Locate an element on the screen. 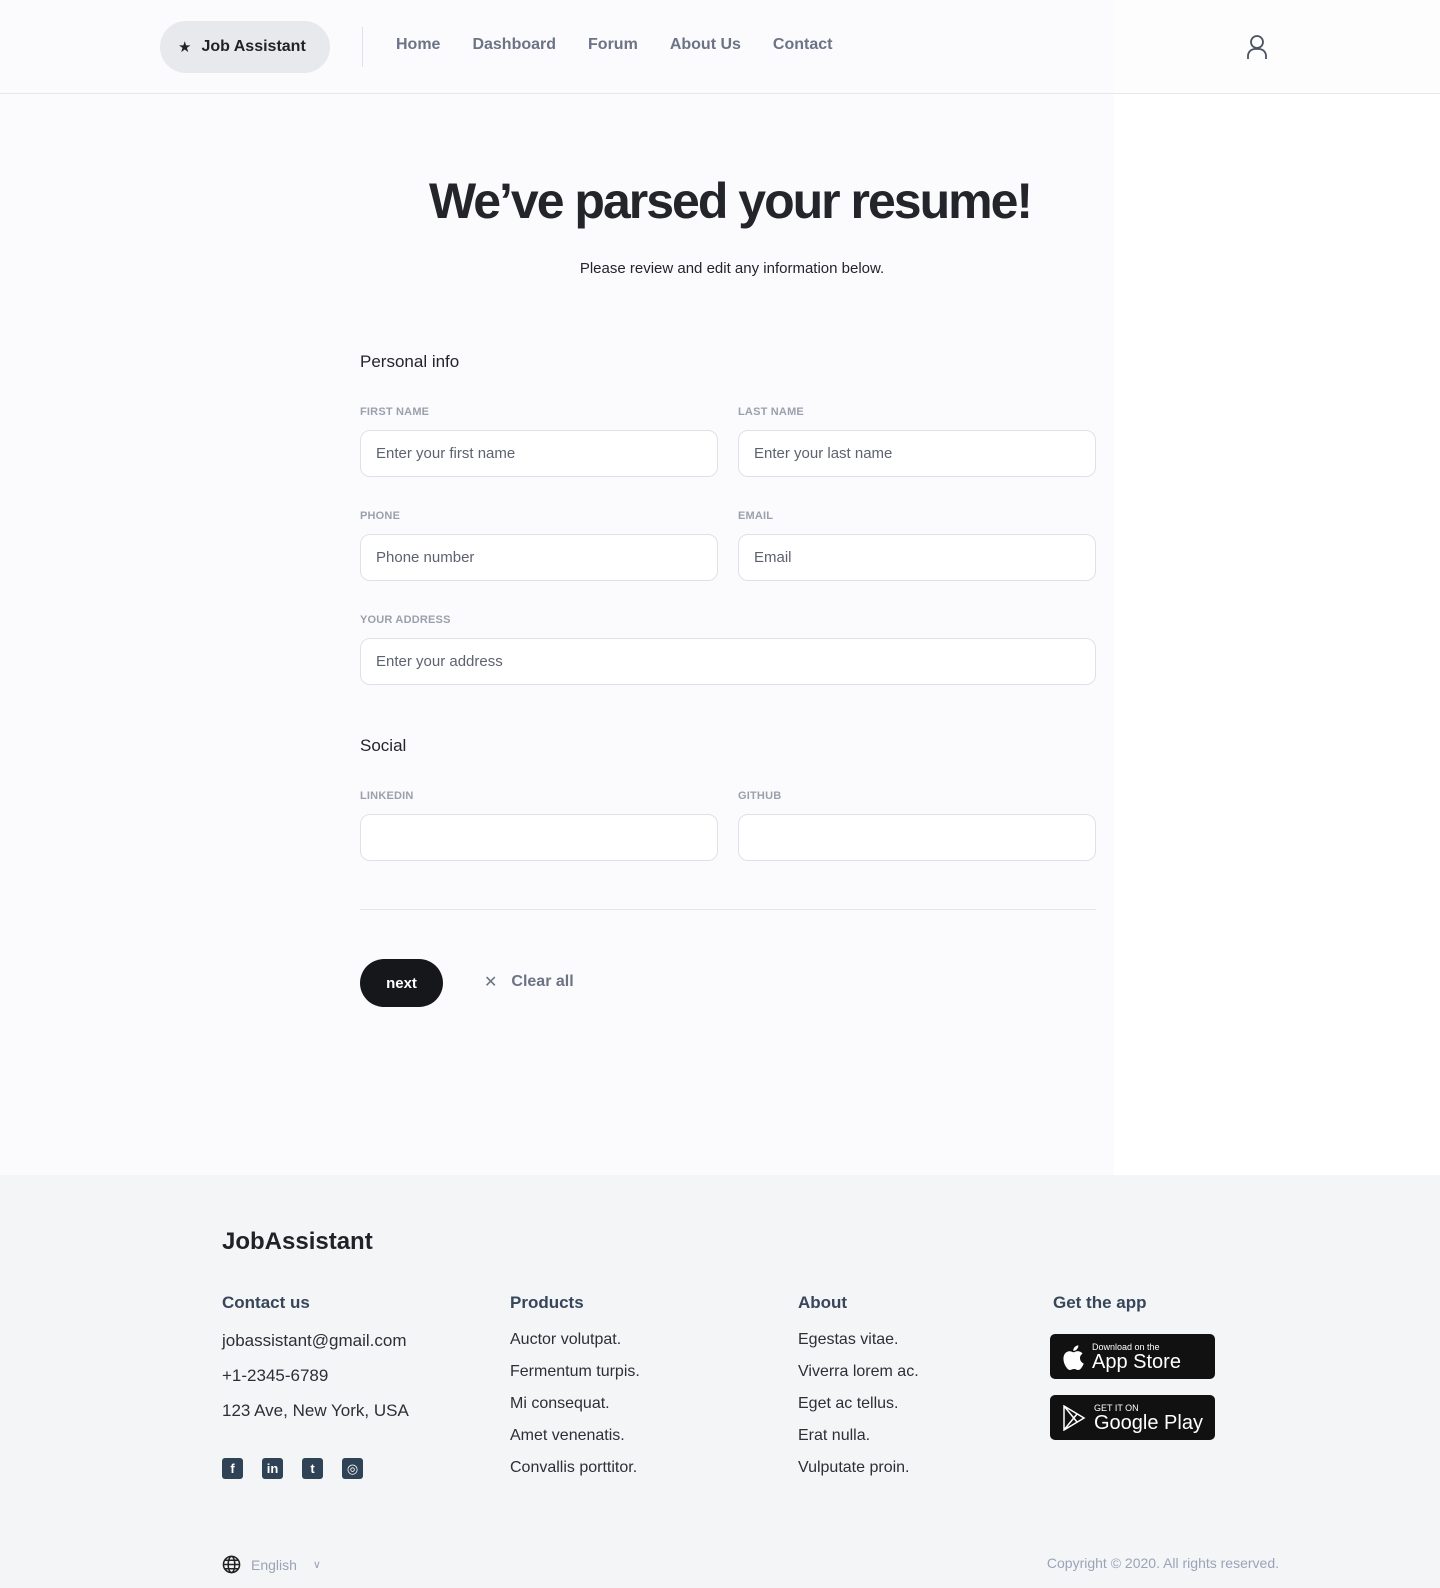 This screenshot has width=1440, height=1588. footer-link: Eget ac tellus. is located at coordinates (858, 1404).